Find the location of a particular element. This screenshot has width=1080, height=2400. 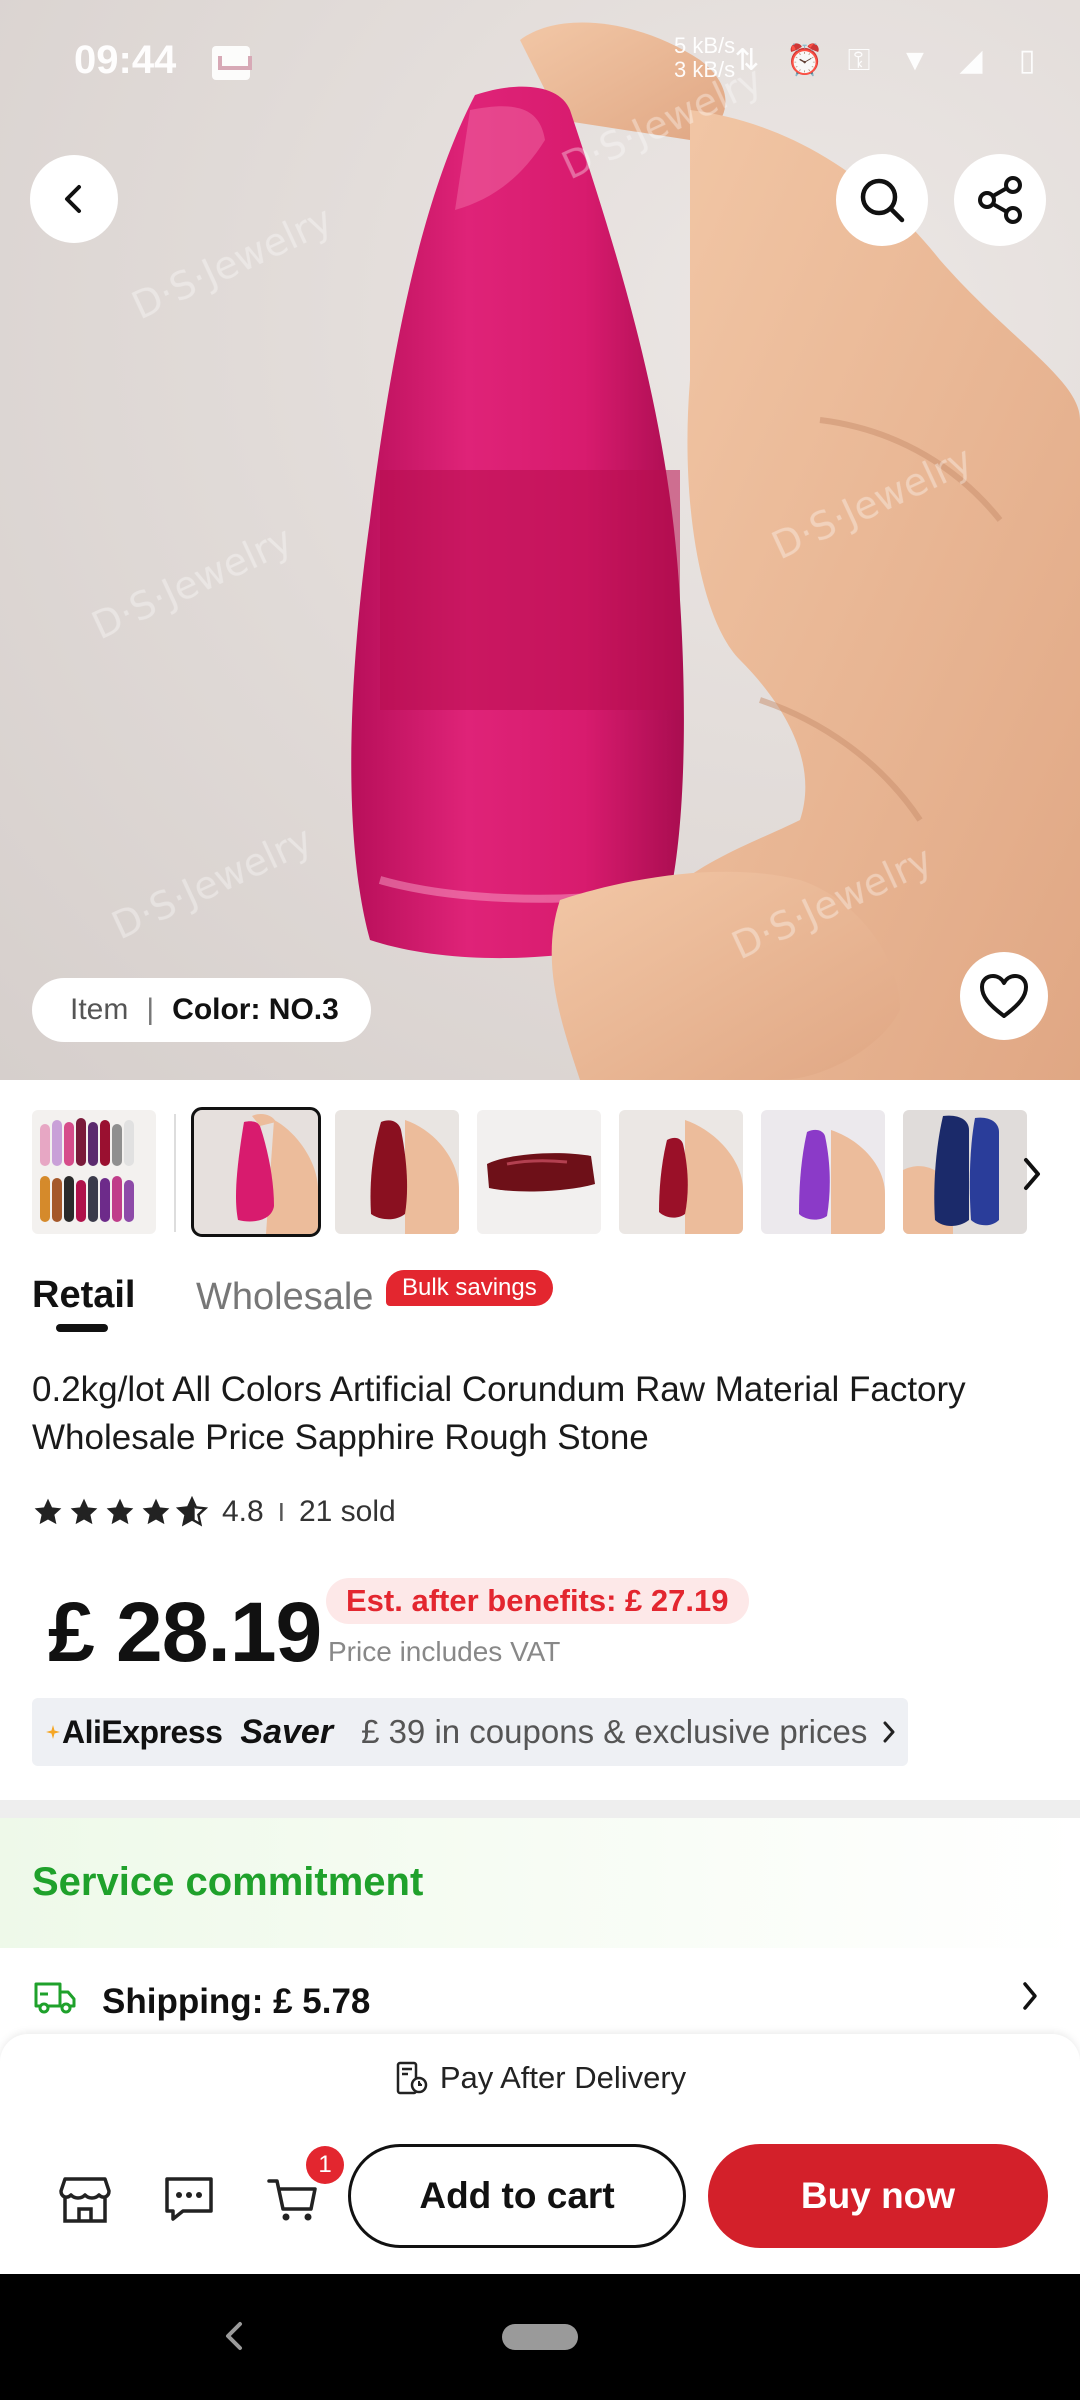

tab-retail: Retail is located at coordinates (83, 1295).